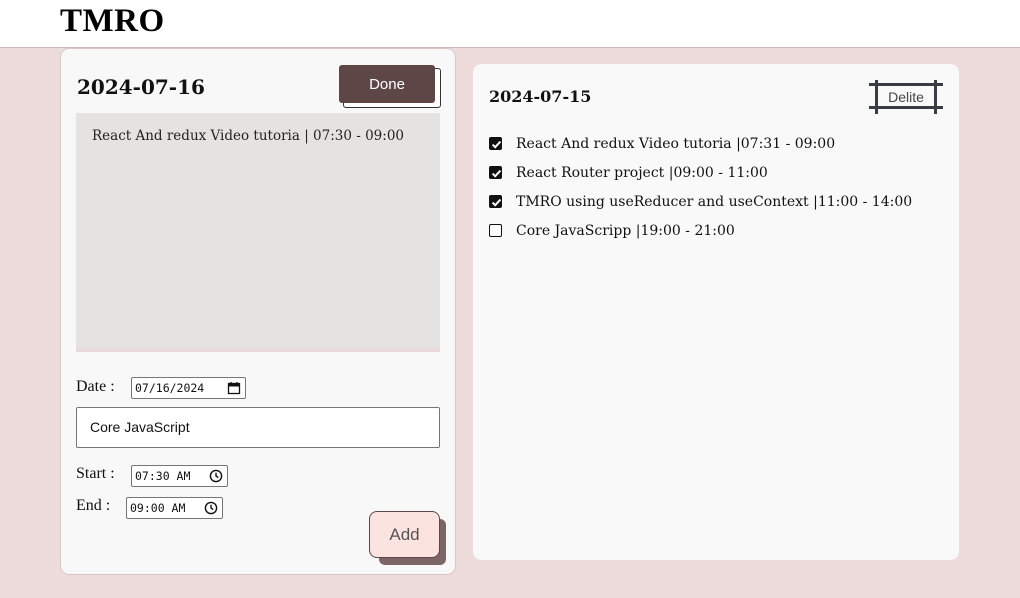  What do you see at coordinates (170, 388) in the screenshot?
I see `date-input-value: 07/16/2024` at bounding box center [170, 388].